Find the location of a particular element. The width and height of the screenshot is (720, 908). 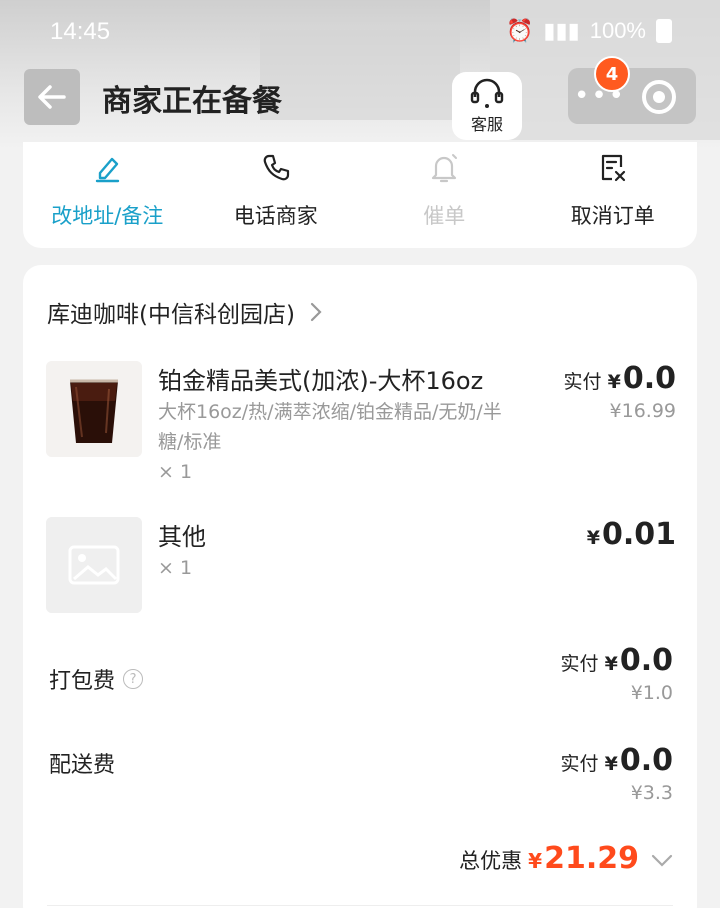

delivery-fee-row: 配送费 实付 ¥0.0 ¥3.3 is located at coordinates (361, 778).